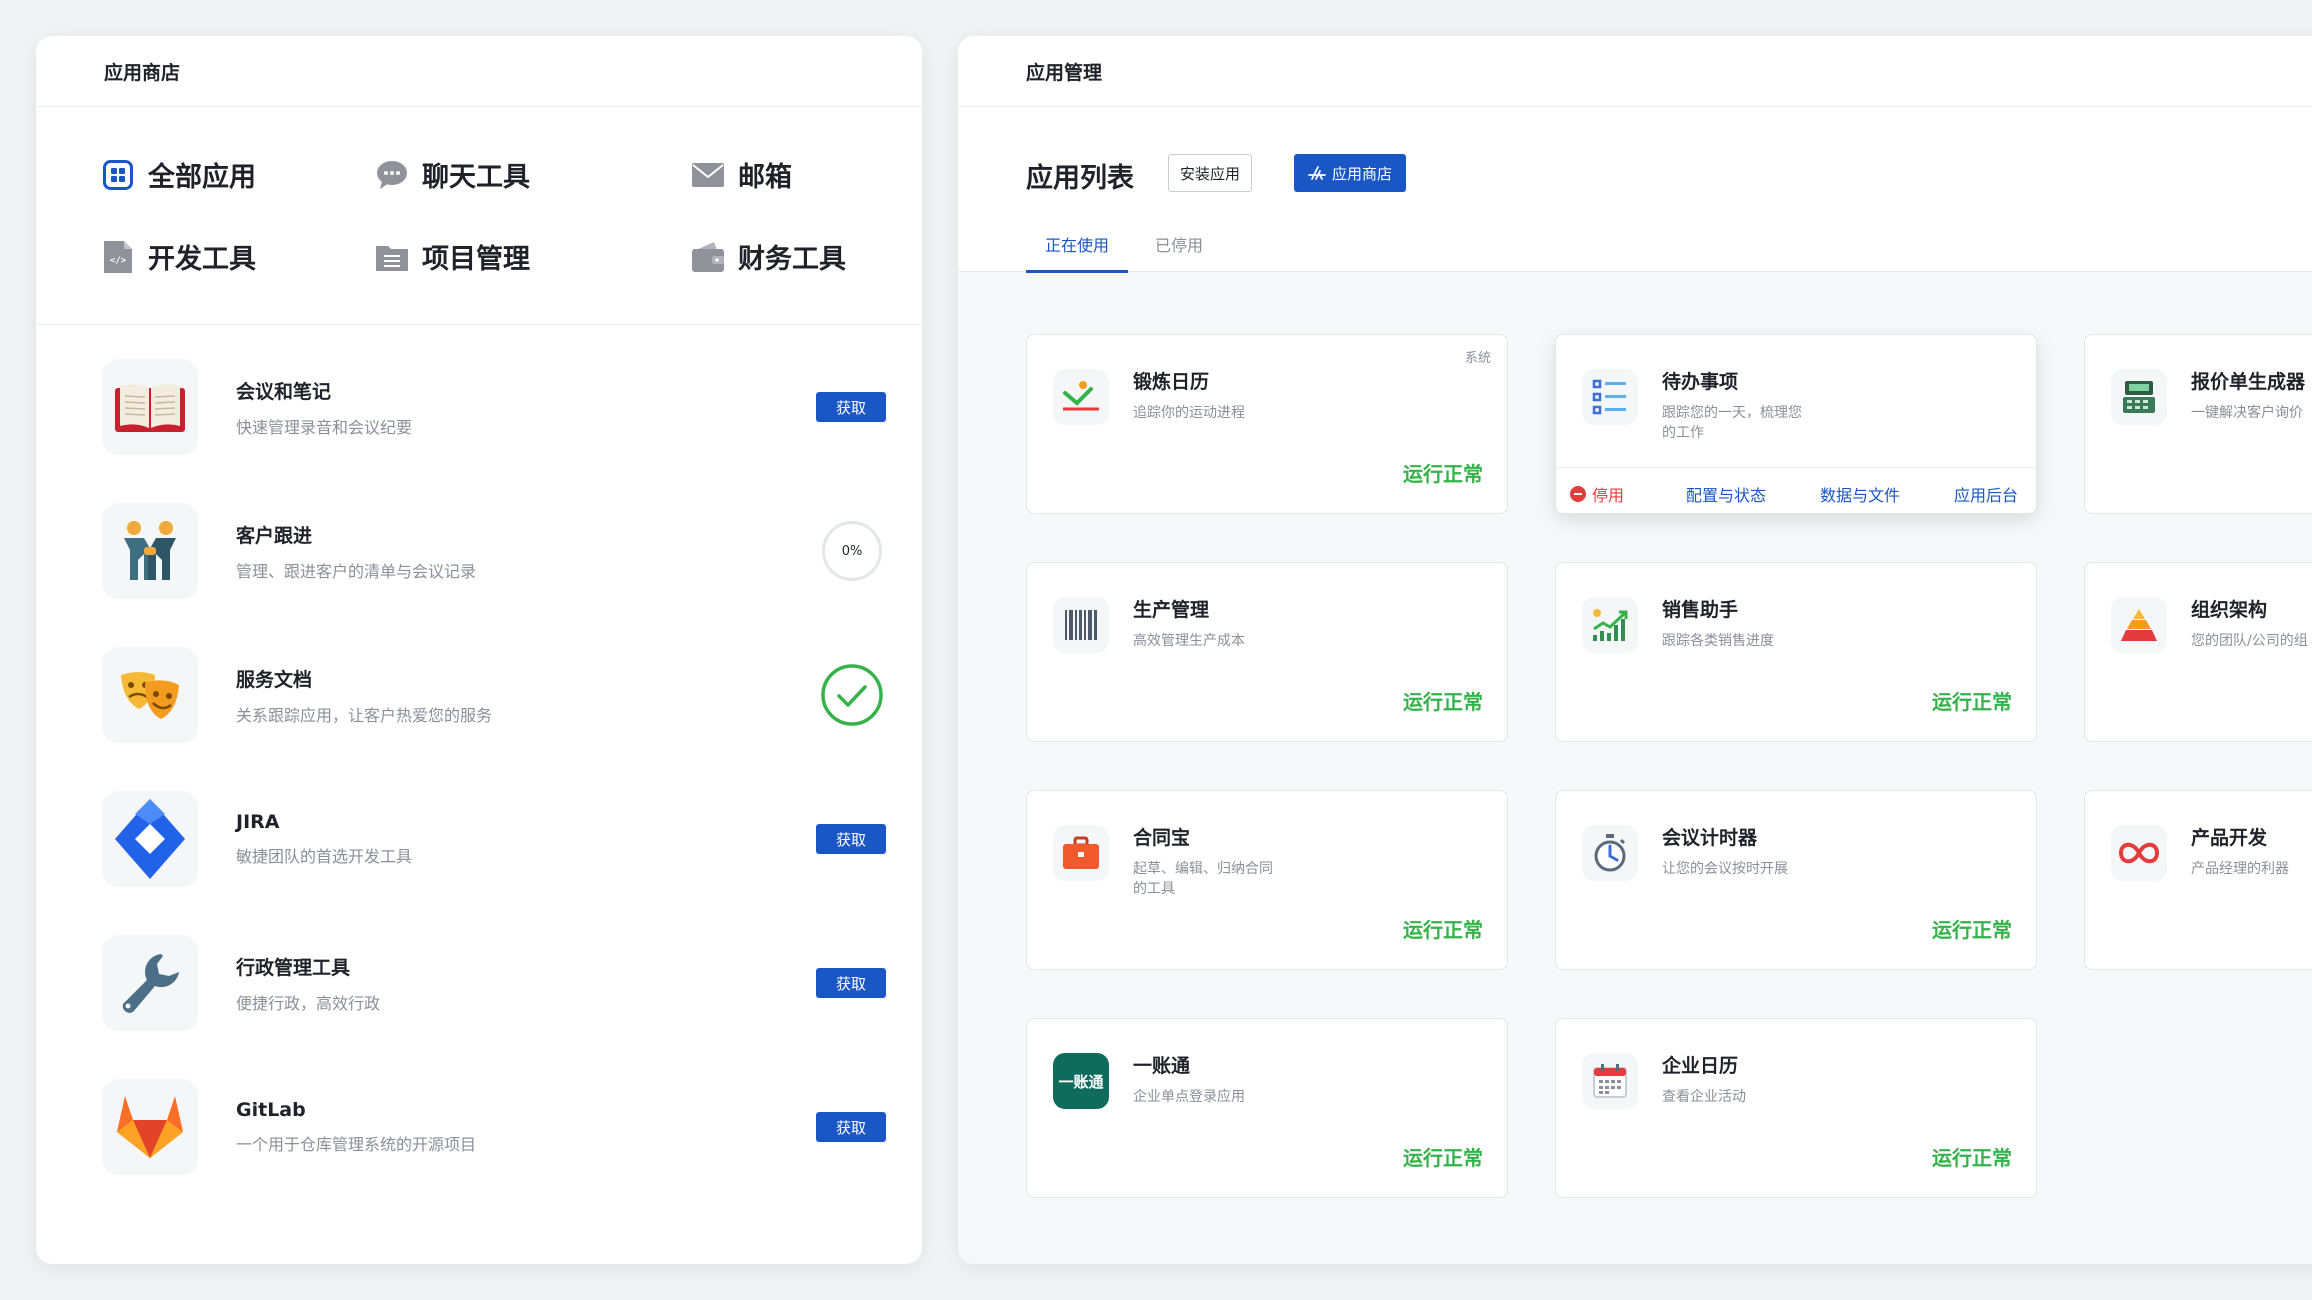 The height and width of the screenshot is (1300, 2312). I want to click on calendar-icon, so click(1610, 1081).